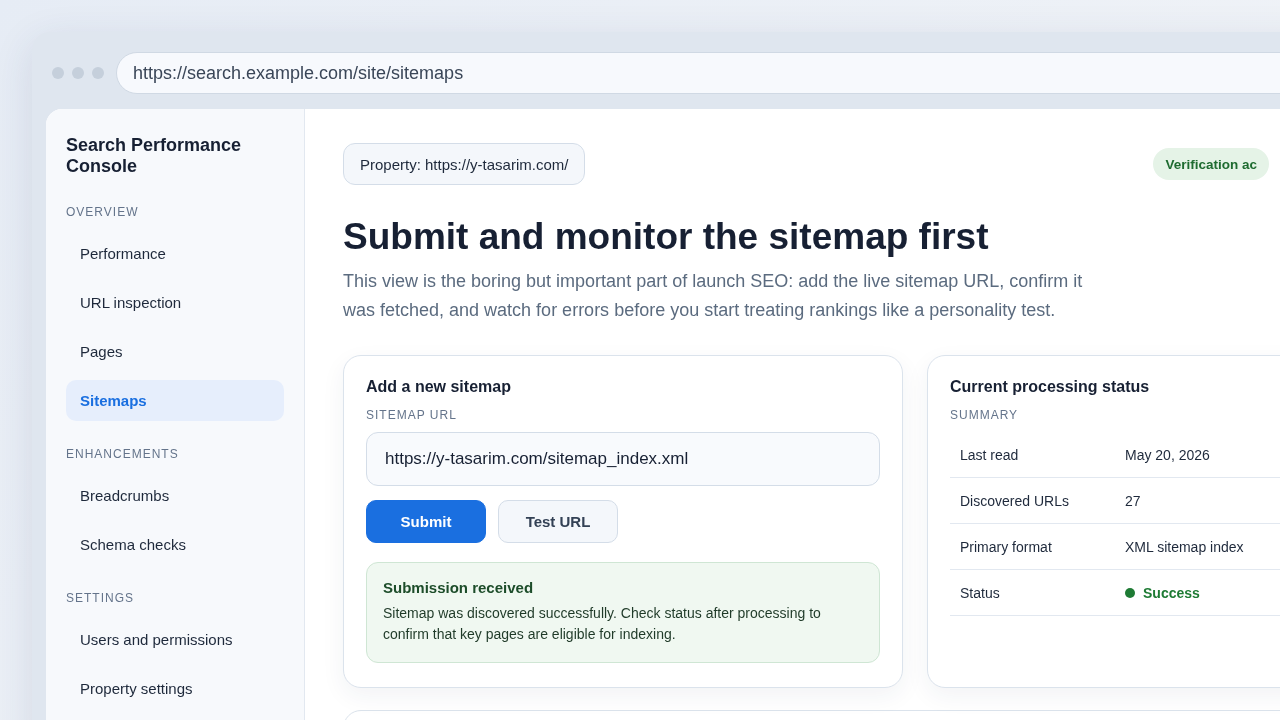 The image size is (1280, 720). Describe the element at coordinates (412, 415) in the screenshot. I see `field-label: SITEMAP URL` at that location.